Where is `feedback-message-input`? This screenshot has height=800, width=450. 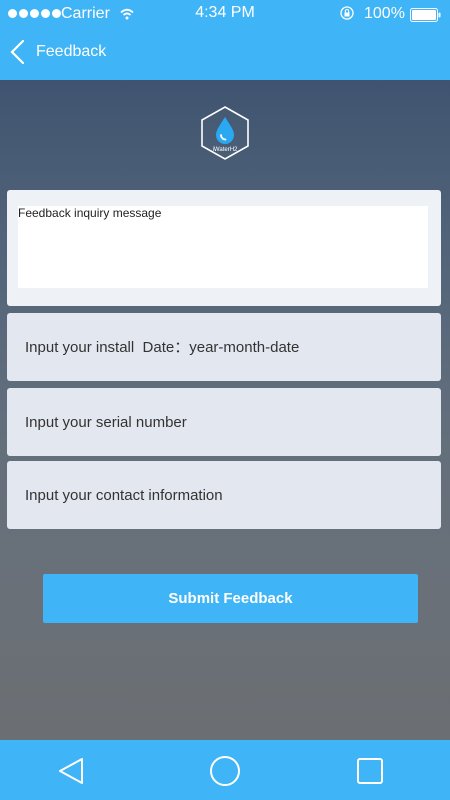
feedback-message-input is located at coordinates (223, 247).